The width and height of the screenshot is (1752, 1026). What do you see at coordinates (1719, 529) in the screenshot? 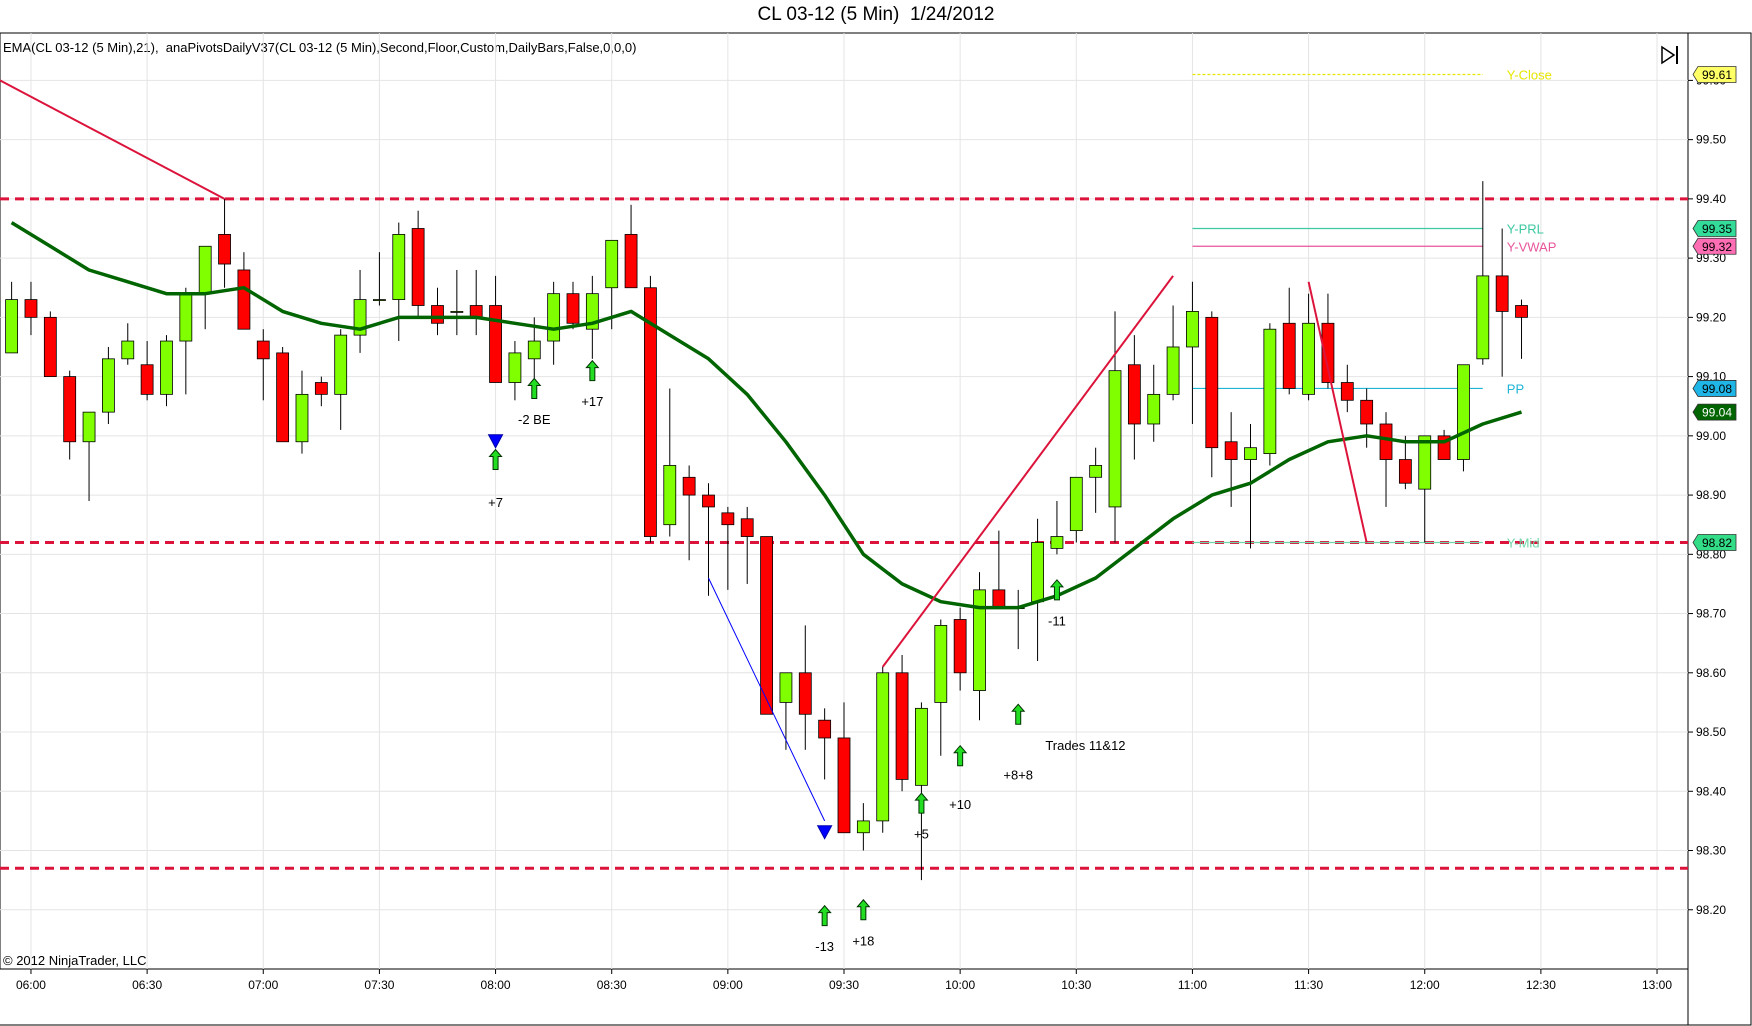
I see `right-axis-frame` at bounding box center [1719, 529].